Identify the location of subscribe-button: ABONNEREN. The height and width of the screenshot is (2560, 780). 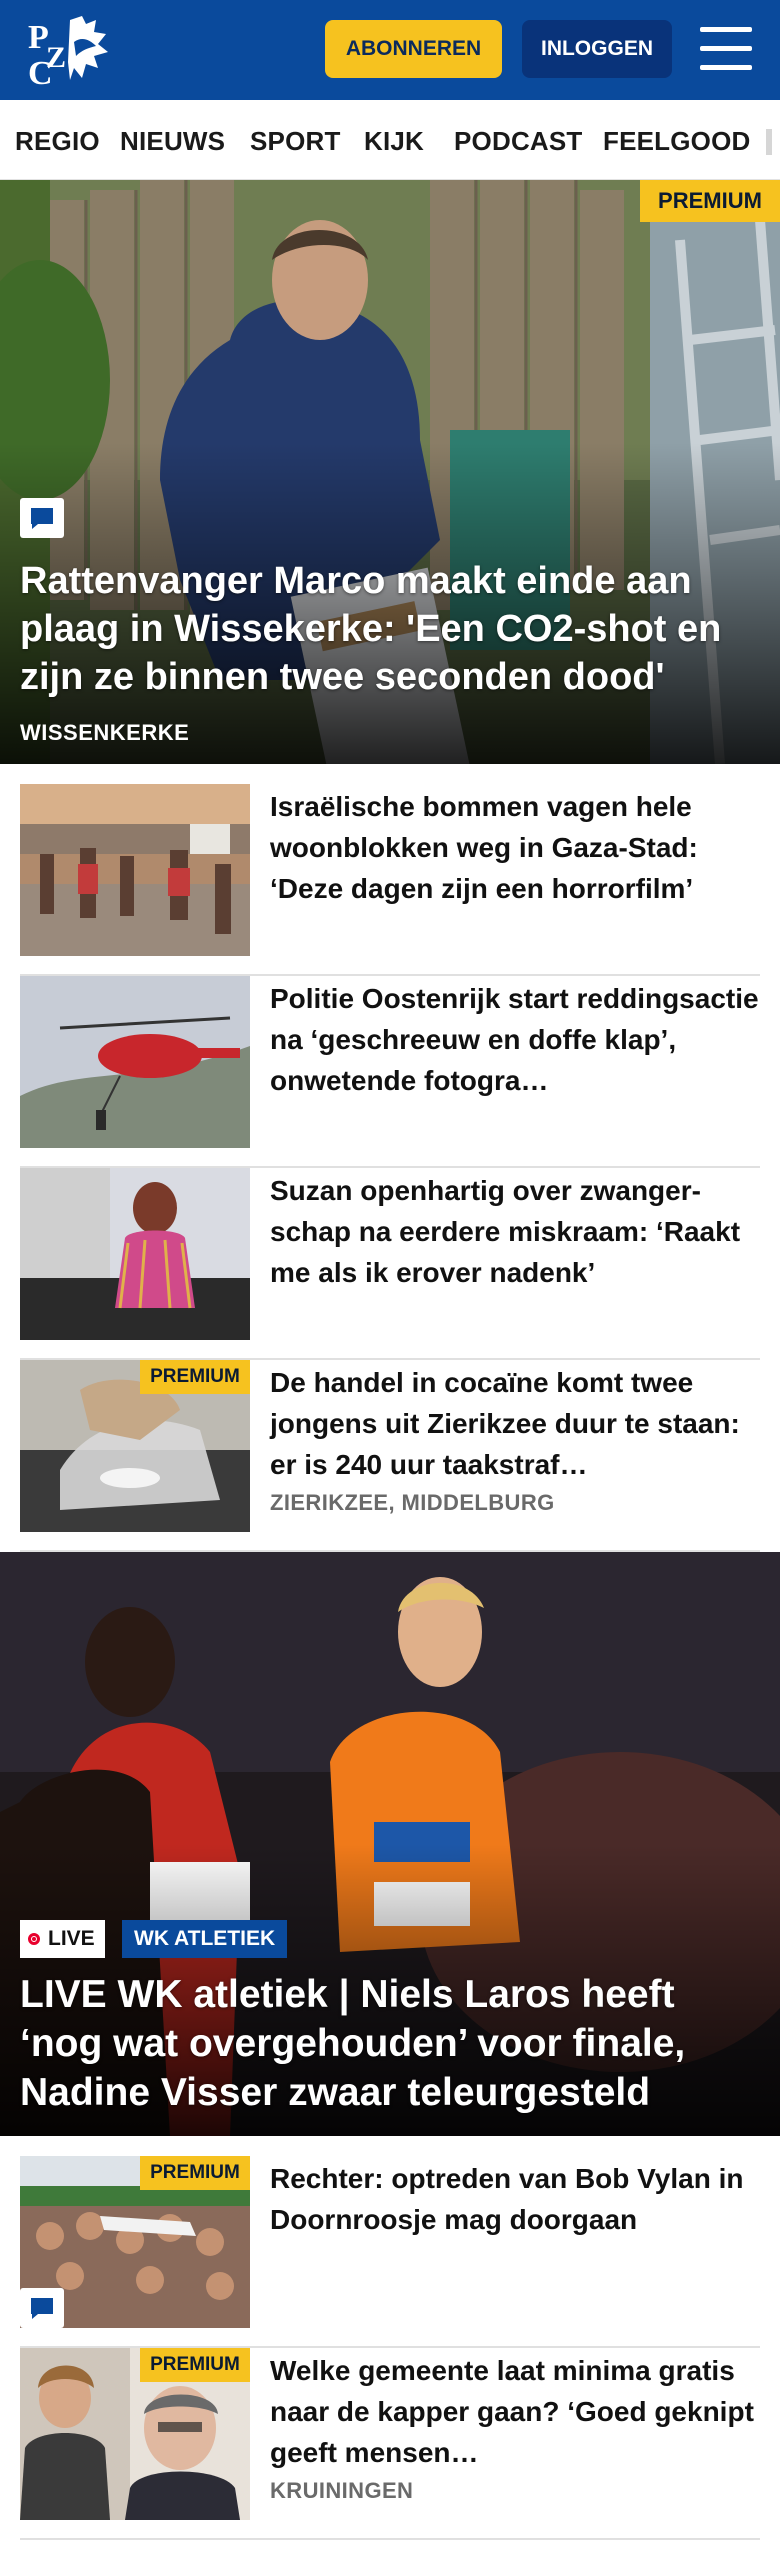
(413, 49).